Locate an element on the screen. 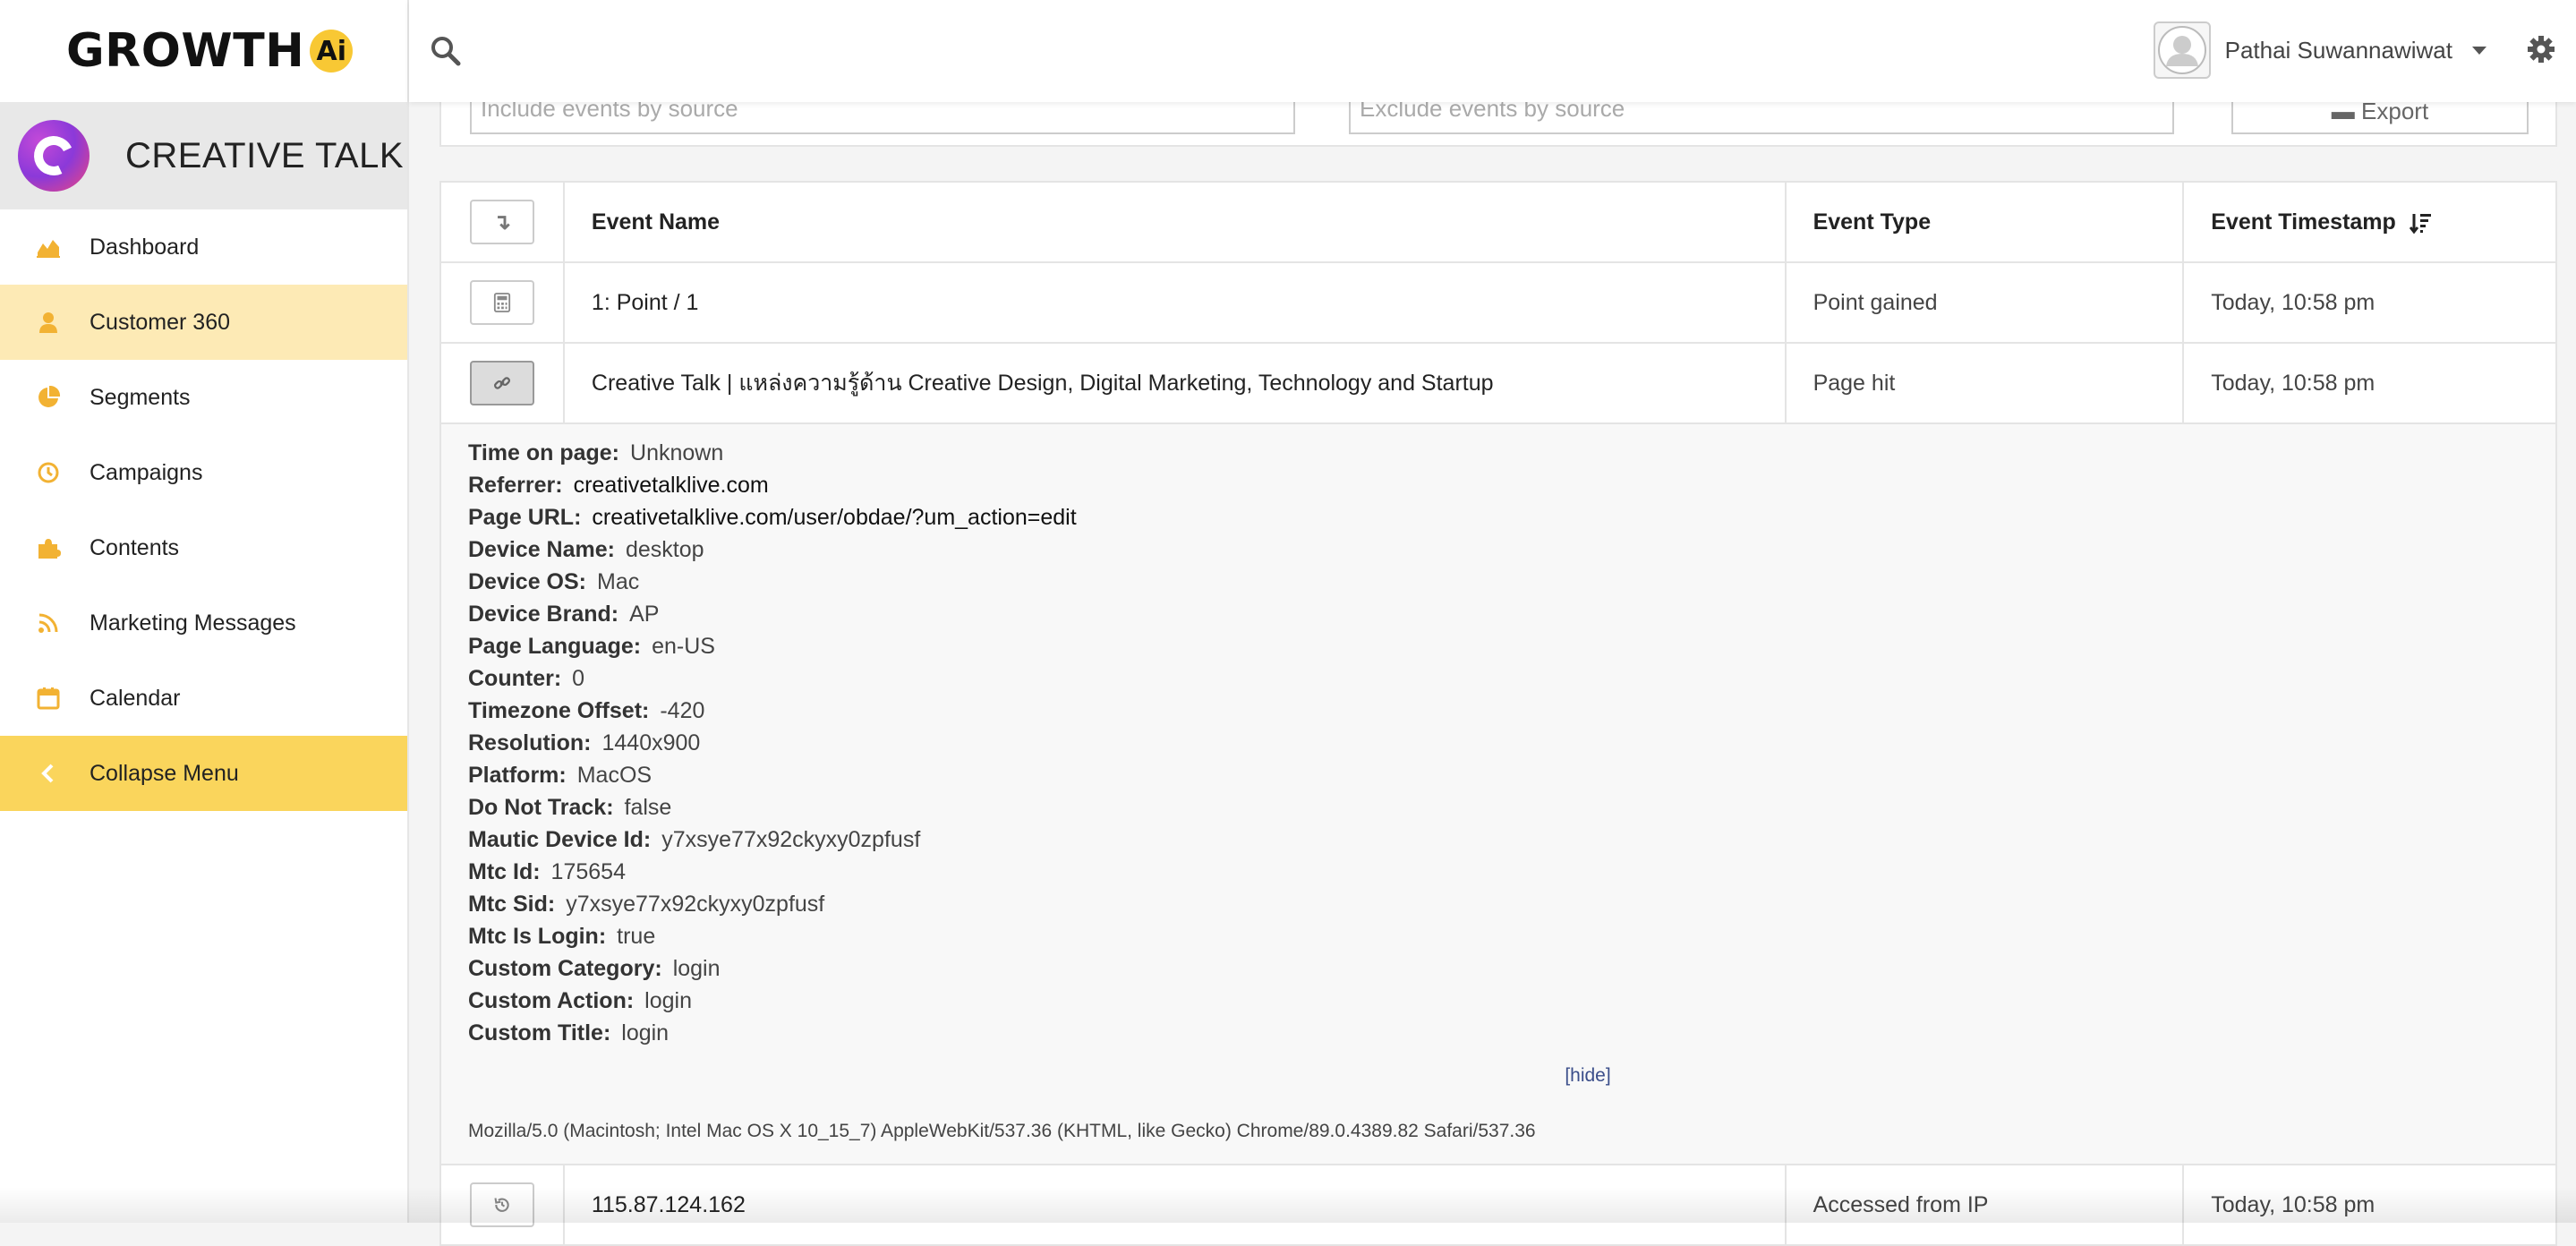  detail-line: Platform: MacOS is located at coordinates (1498, 775).